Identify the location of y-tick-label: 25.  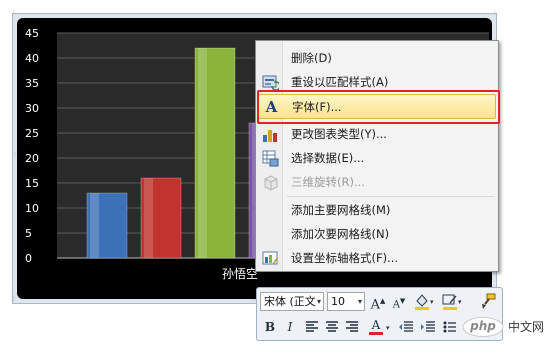
(32, 133).